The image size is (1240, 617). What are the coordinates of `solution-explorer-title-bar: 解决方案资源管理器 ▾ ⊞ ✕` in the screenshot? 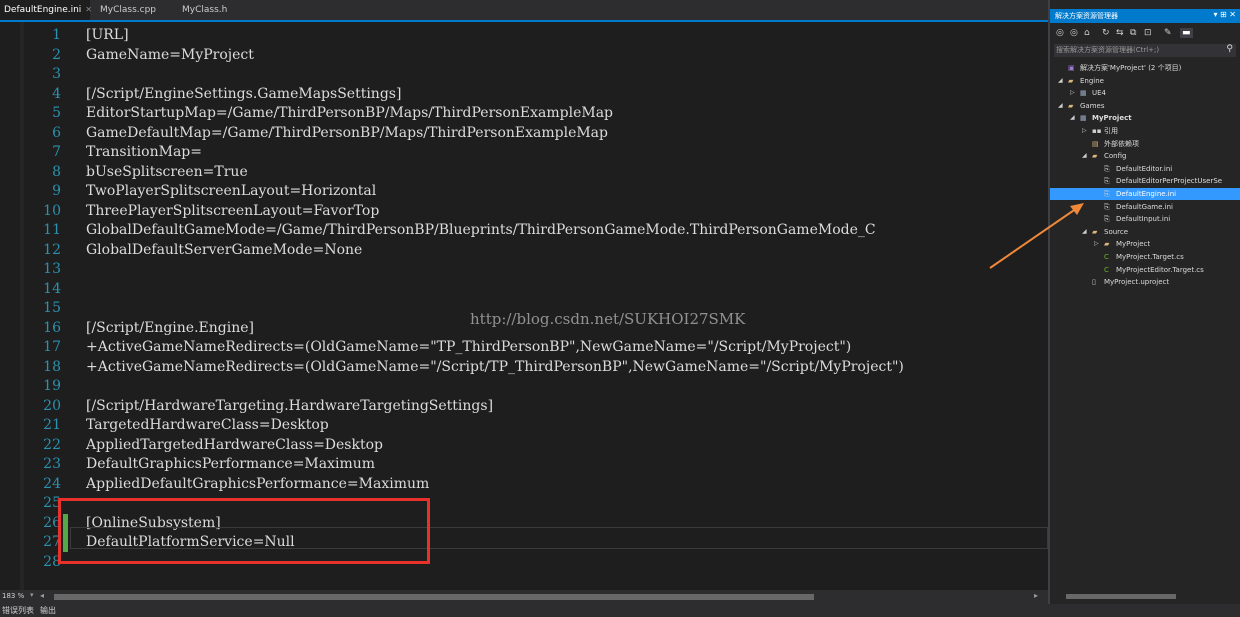 It's located at (1145, 16).